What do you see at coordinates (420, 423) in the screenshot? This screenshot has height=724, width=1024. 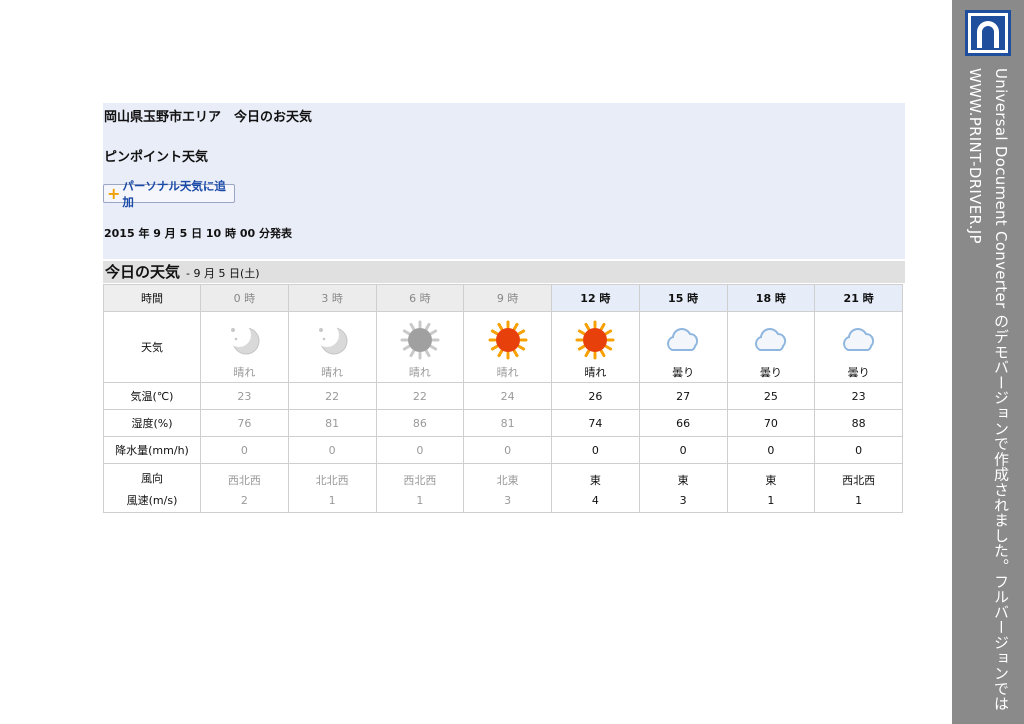 I see `humidity-cell: 86` at bounding box center [420, 423].